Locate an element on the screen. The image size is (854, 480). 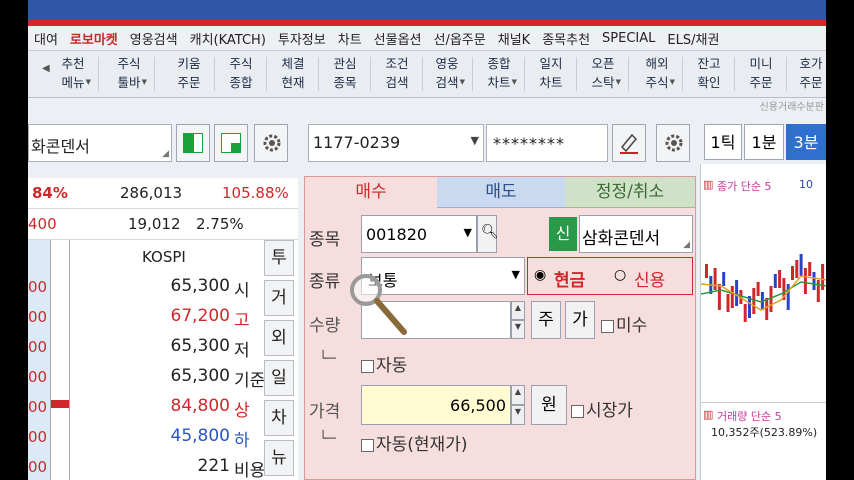
side-tab-5: 뉴 is located at coordinates (279, 458).